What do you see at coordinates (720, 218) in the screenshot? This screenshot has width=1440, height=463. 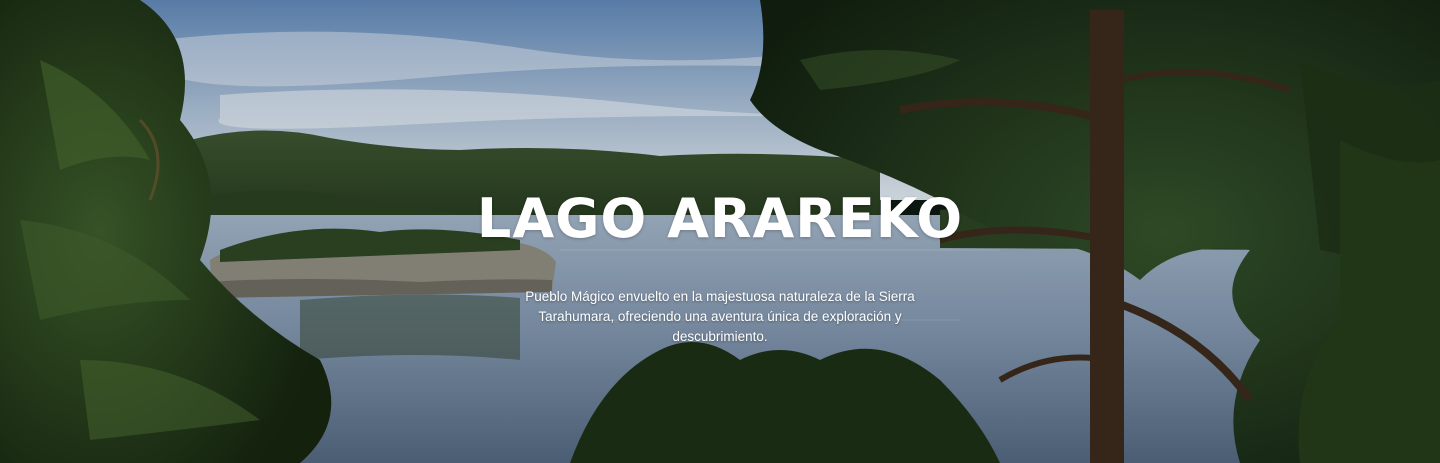 I see `hero-title: LAGO ARAREKO` at bounding box center [720, 218].